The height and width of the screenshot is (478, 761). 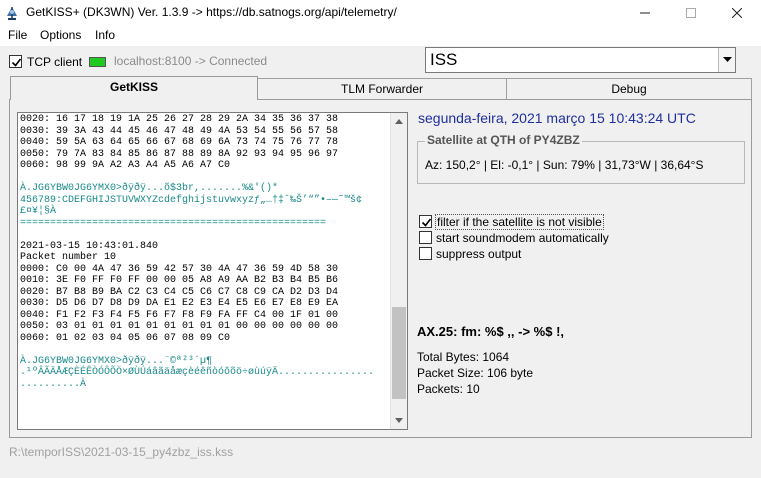 I want to click on packet-size: Packet Size: 106 byte, so click(x=475, y=373).